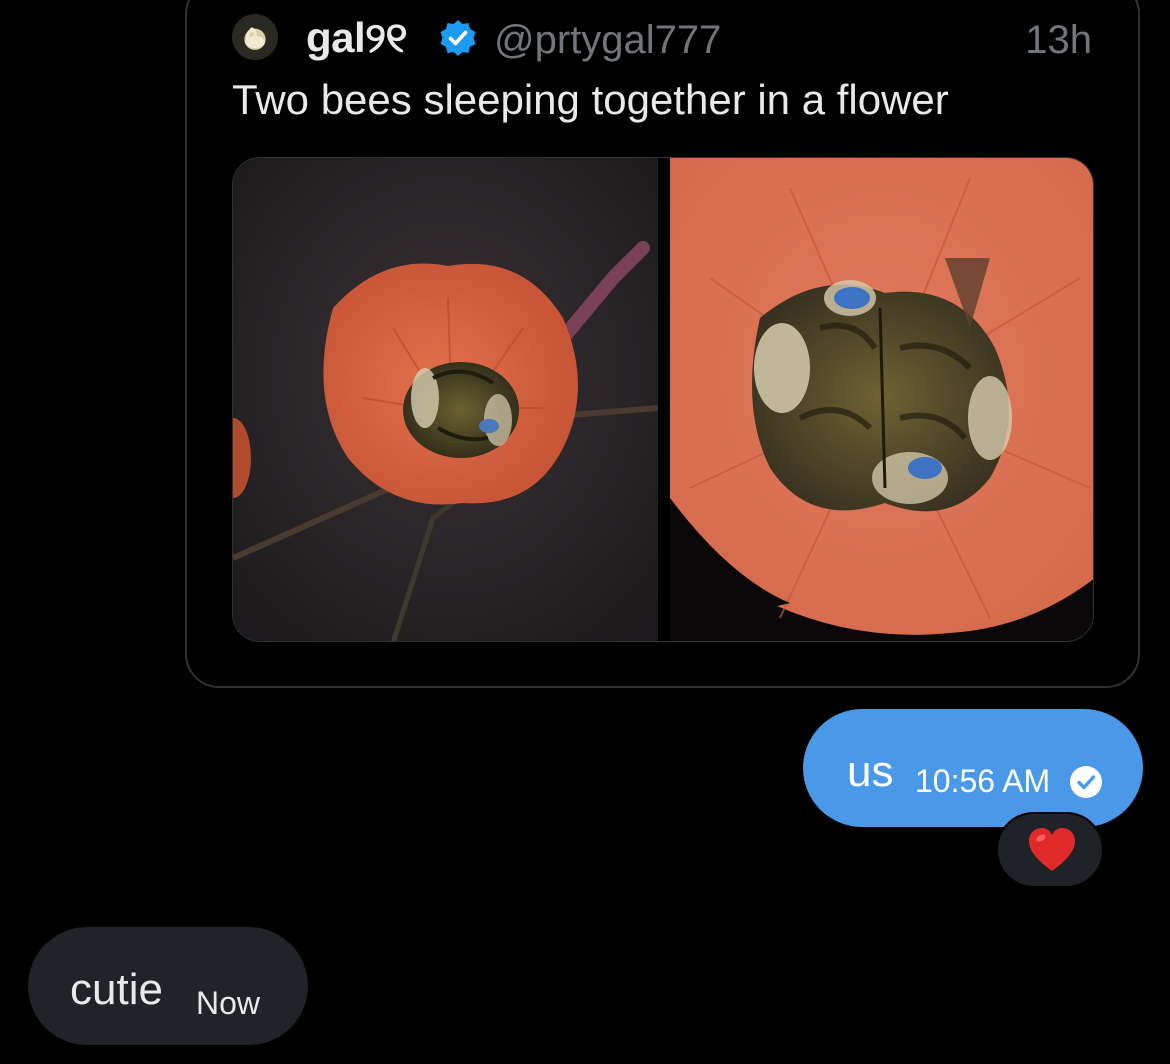 The height and width of the screenshot is (1064, 1170). Describe the element at coordinates (356, 38) in the screenshot. I see `author-display-name: gal୨୧` at that location.